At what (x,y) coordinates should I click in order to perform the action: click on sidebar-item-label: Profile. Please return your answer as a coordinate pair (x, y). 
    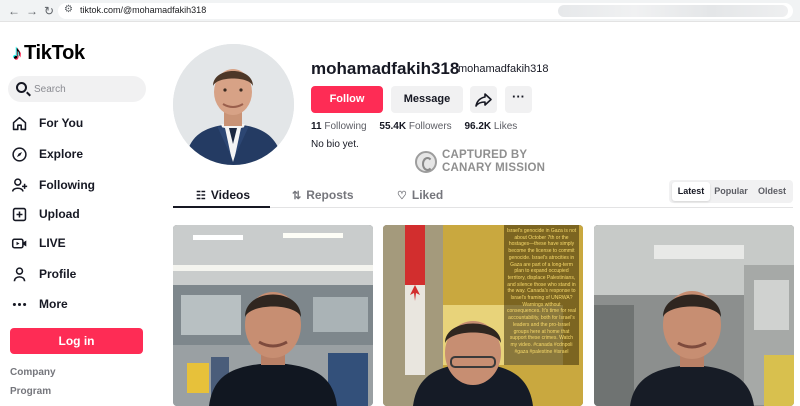
    Looking at the image, I should click on (58, 274).